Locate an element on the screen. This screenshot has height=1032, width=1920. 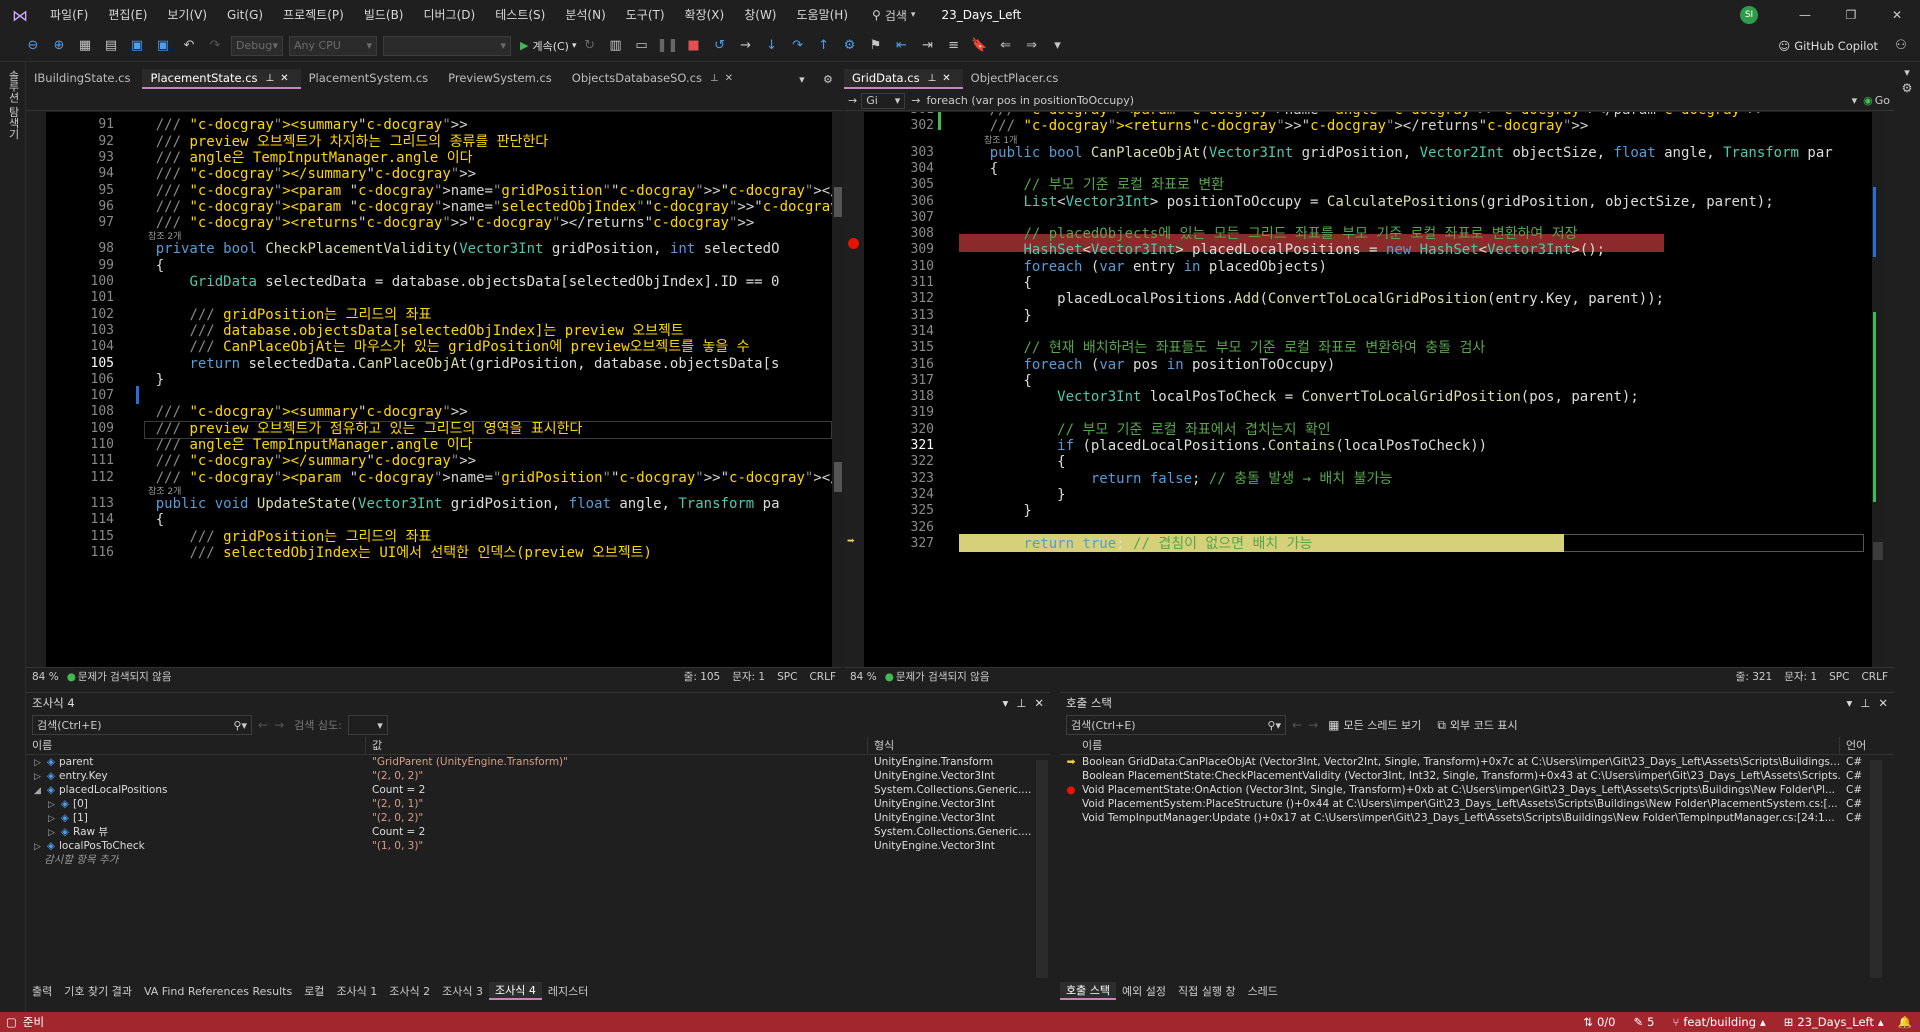
editor-tab: ObjectPlacer.cs is located at coordinates (1017, 79).